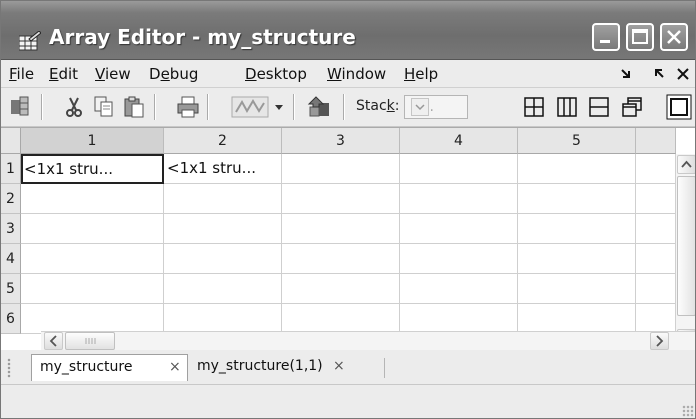 The height and width of the screenshot is (419, 696). I want to click on scroll-right-button, so click(659, 341).